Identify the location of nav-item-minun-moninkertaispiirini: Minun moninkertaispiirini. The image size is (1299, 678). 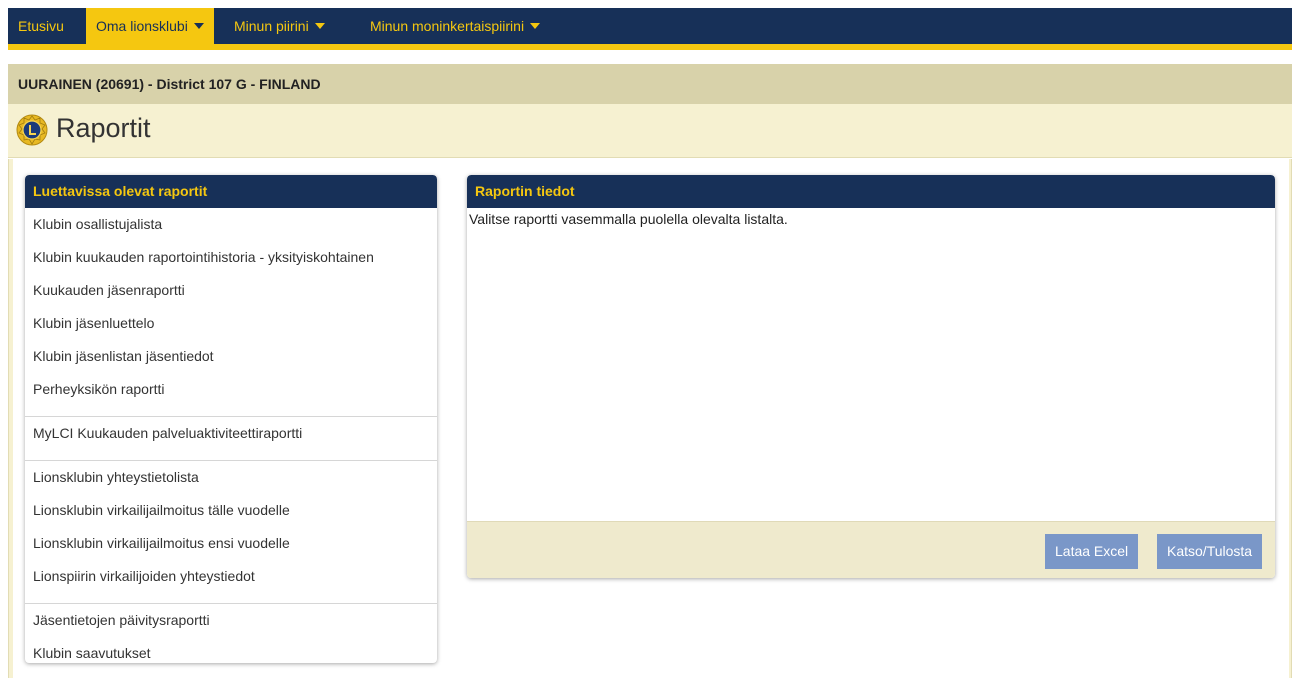
(455, 26).